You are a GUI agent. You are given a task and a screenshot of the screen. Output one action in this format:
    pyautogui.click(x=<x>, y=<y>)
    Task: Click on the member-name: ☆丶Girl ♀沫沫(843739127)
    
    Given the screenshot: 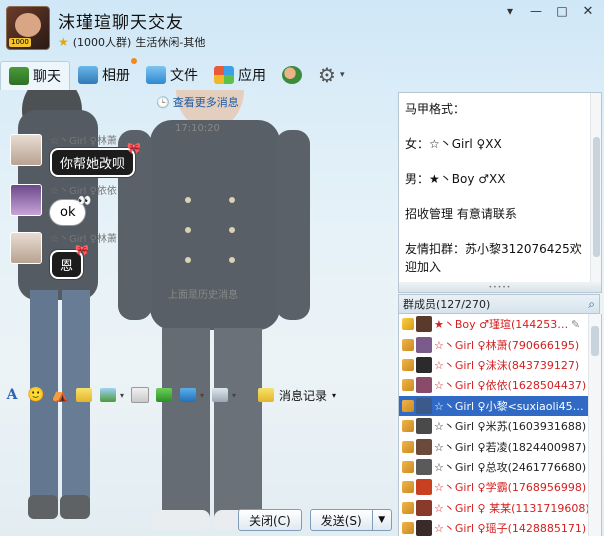 What is the action you would take?
    pyautogui.click(x=507, y=365)
    